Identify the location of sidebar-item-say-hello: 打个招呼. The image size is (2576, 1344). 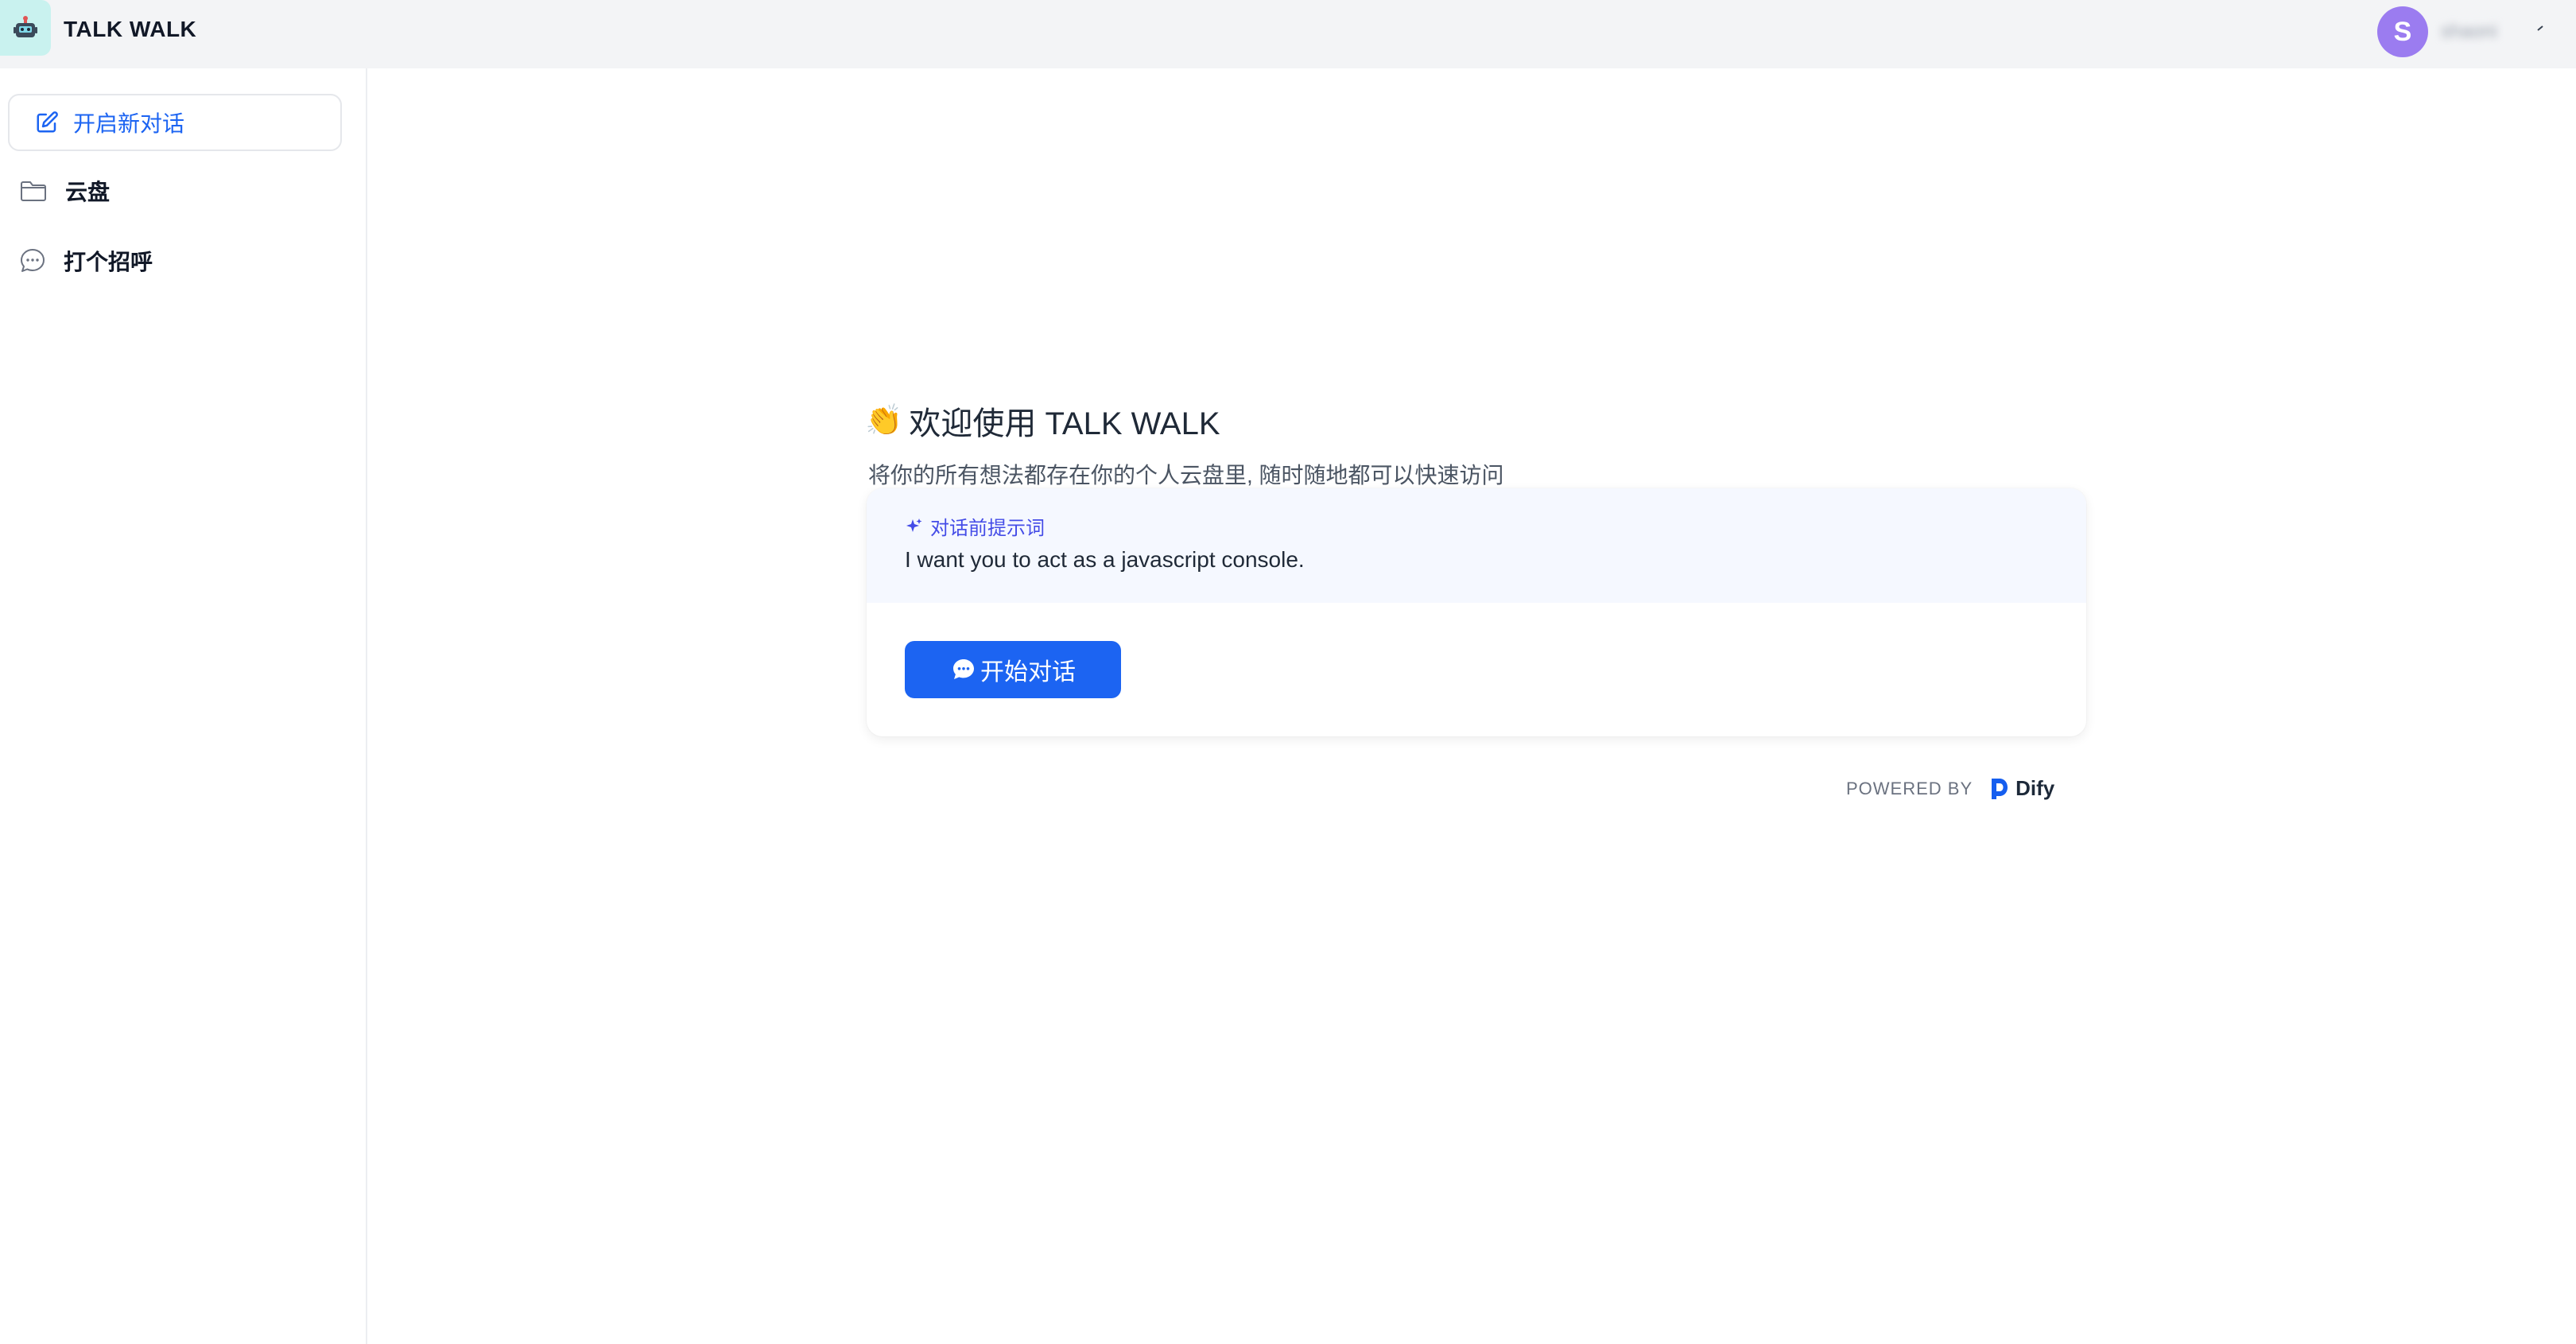
(175, 261).